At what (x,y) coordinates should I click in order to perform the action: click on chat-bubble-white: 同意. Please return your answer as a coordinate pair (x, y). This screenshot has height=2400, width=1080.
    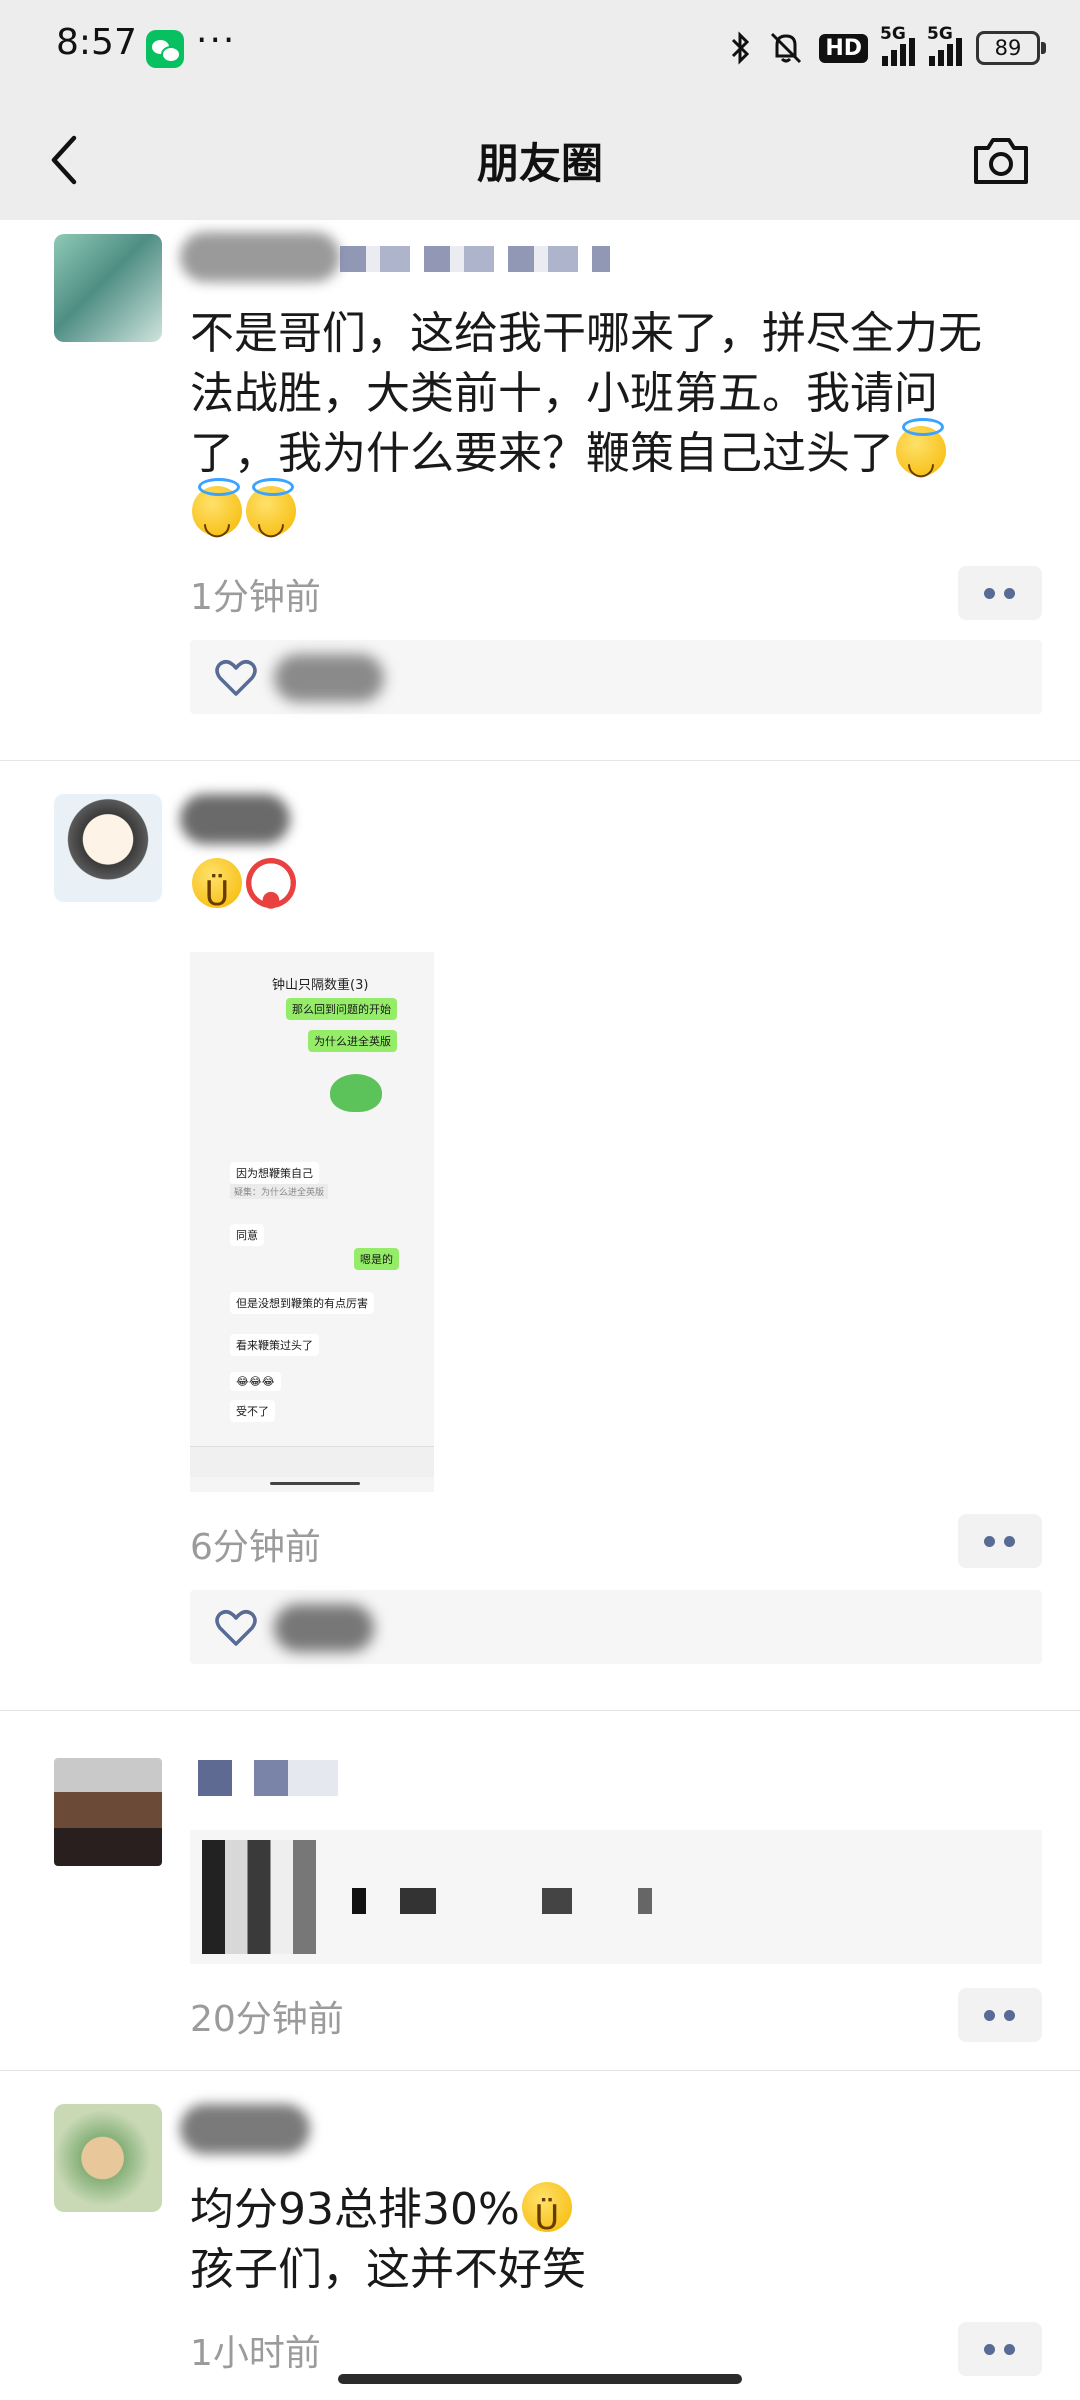
    Looking at the image, I should click on (247, 1235).